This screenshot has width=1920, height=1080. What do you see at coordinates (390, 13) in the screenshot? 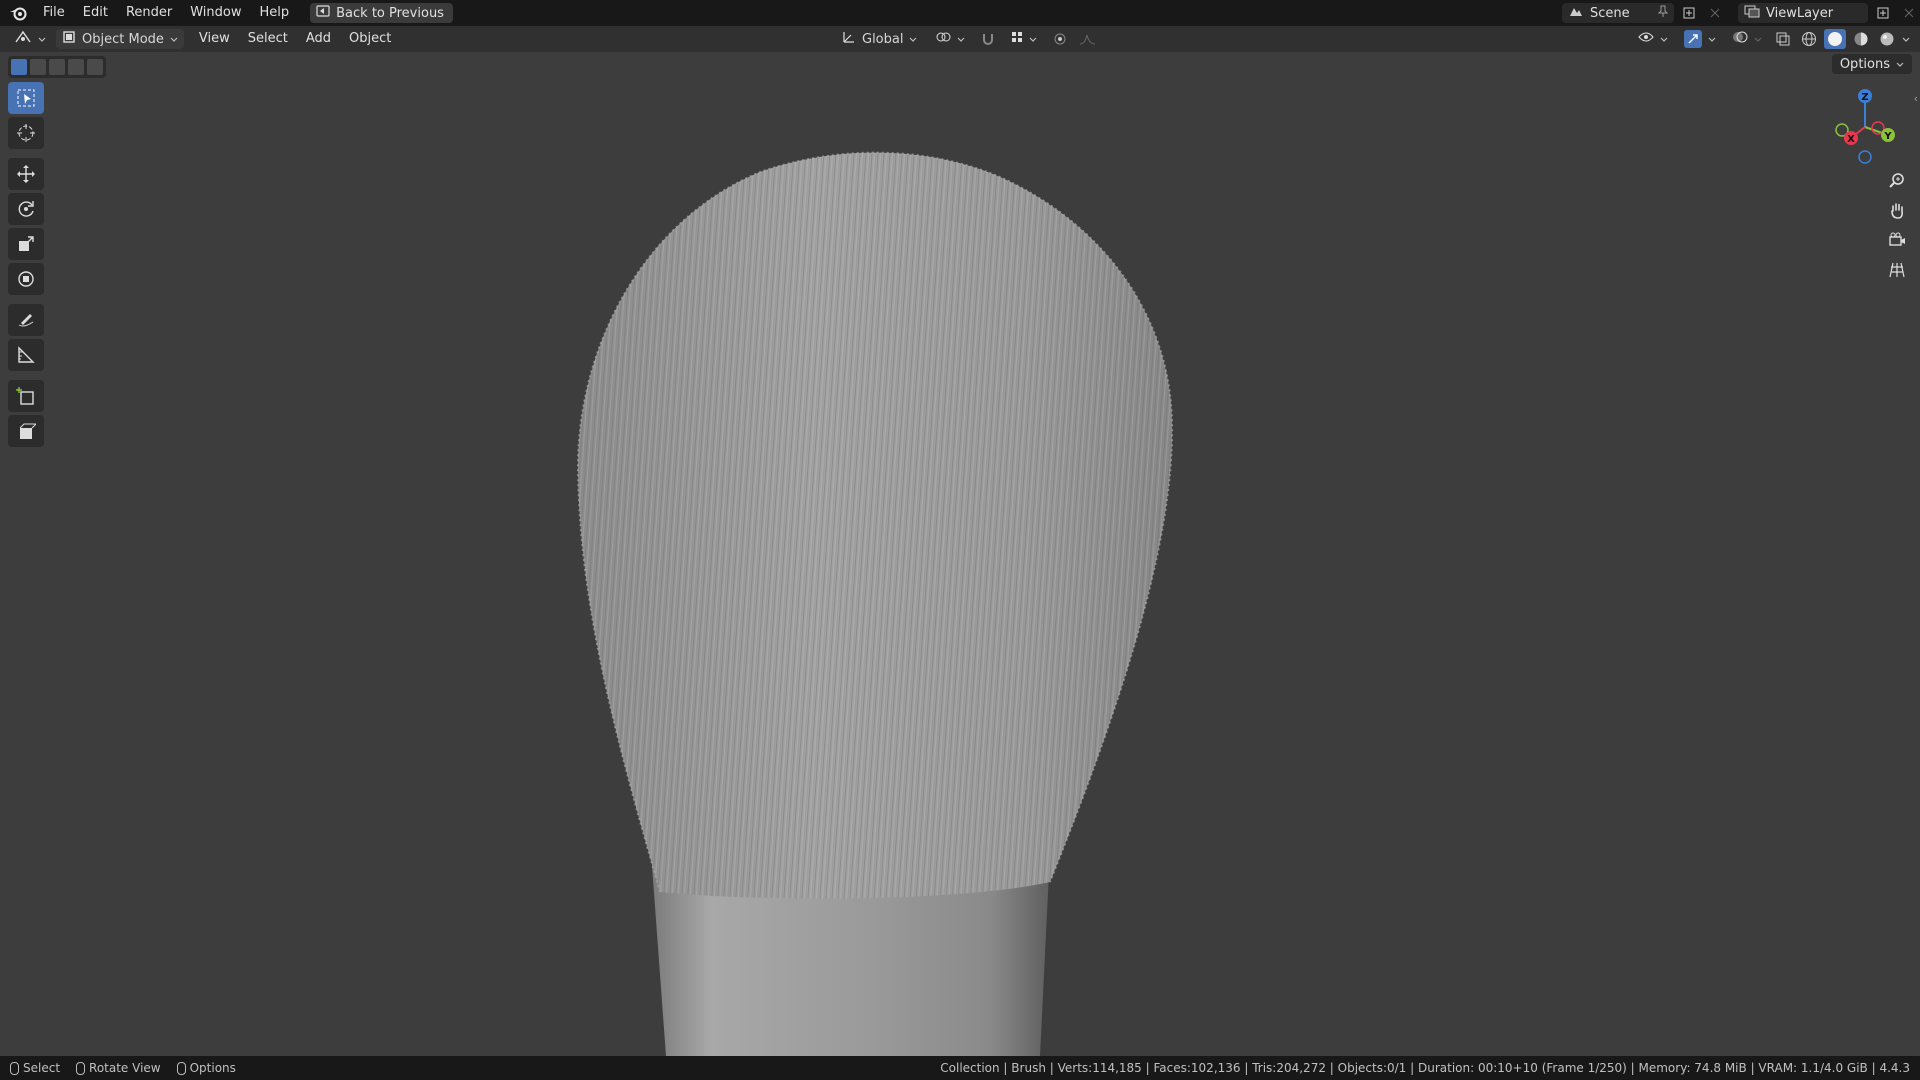
I see `back-to-previous-label: Back to Previous` at bounding box center [390, 13].